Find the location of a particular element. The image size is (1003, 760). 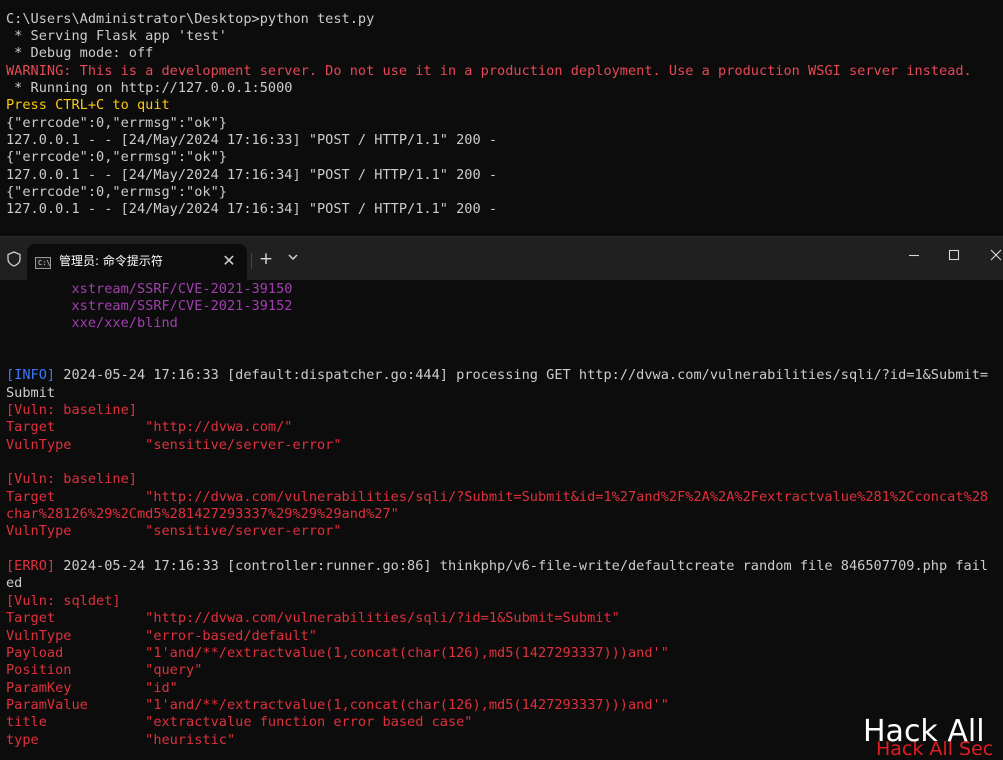

shield-icon is located at coordinates (14, 259).